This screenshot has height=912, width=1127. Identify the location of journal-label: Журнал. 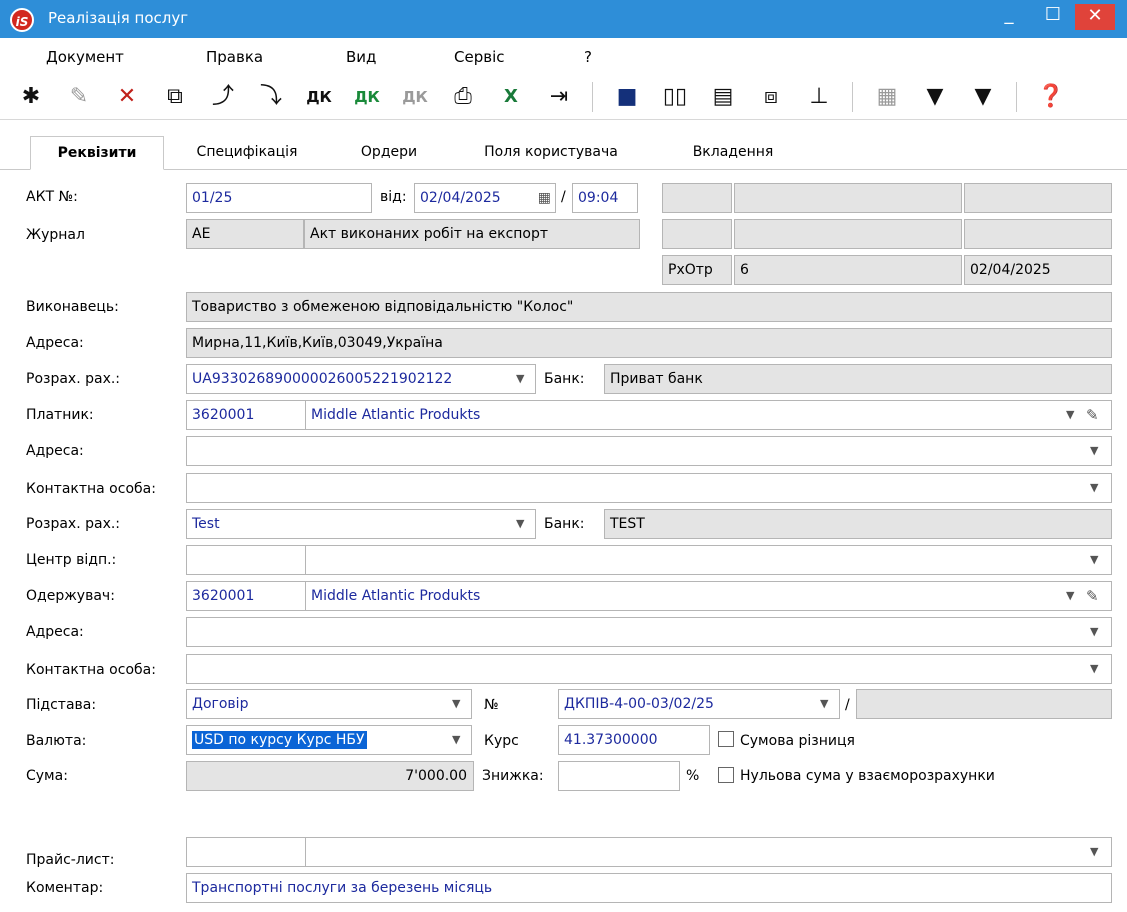
(55, 235).